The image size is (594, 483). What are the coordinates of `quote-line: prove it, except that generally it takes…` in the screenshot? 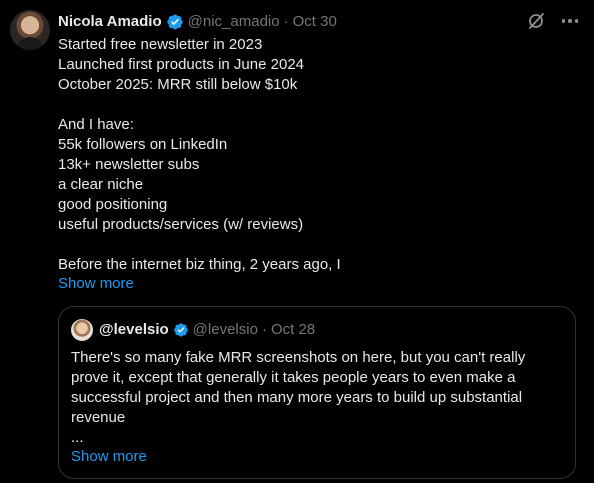 It's located at (293, 377).